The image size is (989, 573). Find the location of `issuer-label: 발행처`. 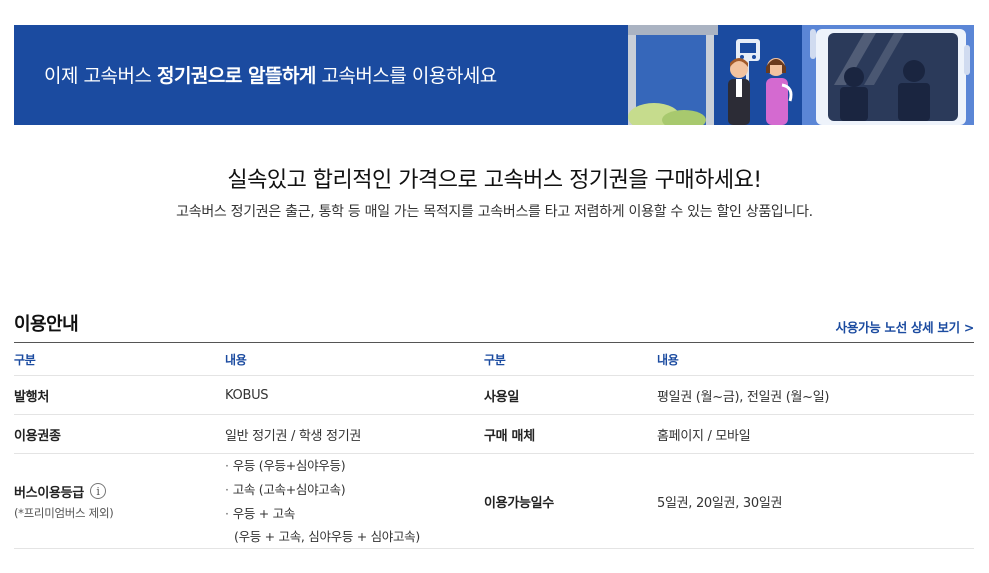

issuer-label: 발행처 is located at coordinates (31, 397).